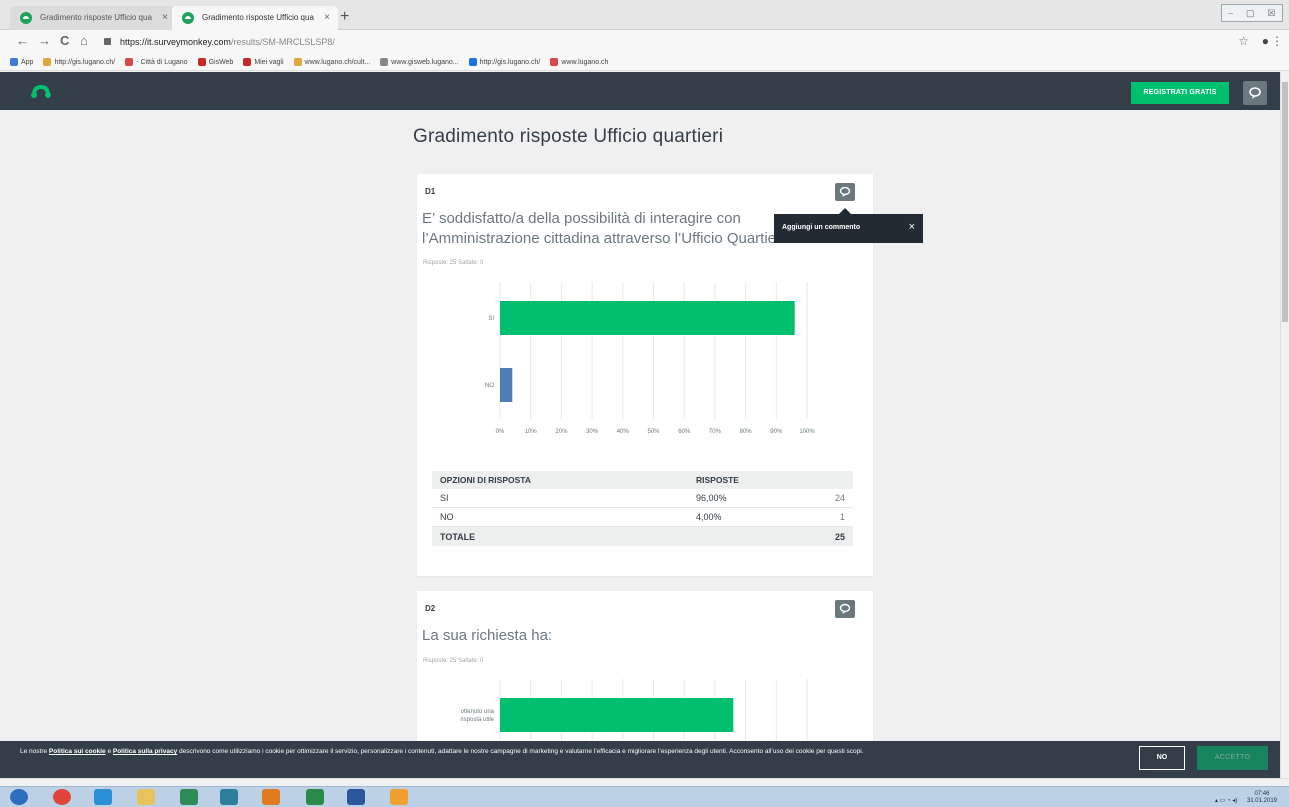 This screenshot has width=1289, height=807. I want to click on category-label: SI, so click(491, 319).